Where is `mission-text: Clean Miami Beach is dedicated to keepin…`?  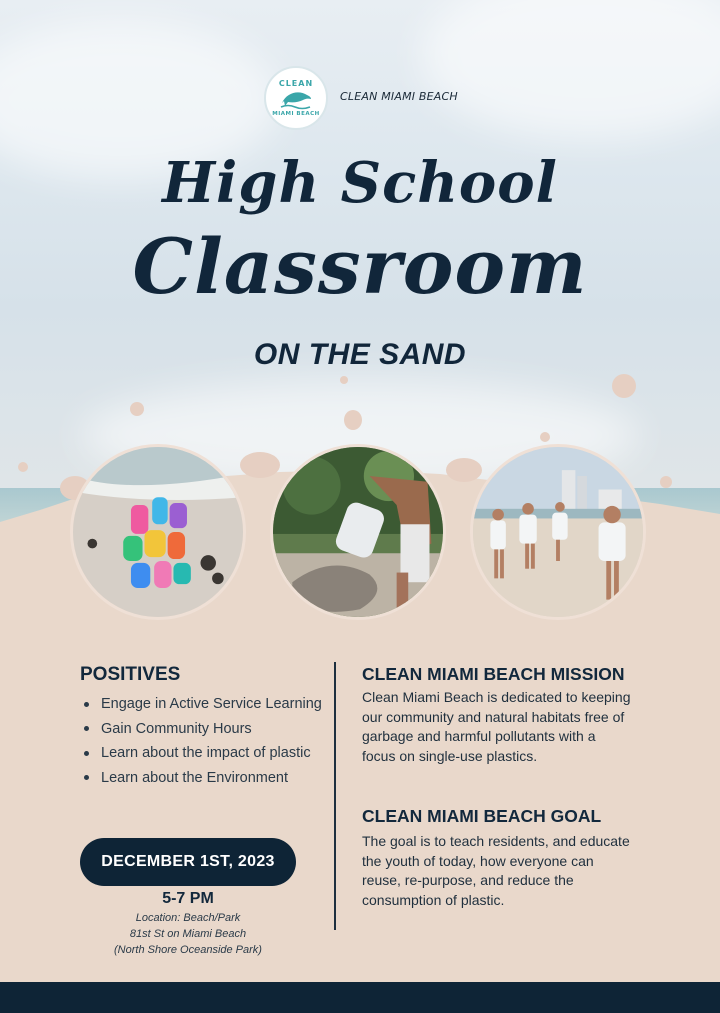 mission-text: Clean Miami Beach is dedicated to keepin… is located at coordinates (496, 726).